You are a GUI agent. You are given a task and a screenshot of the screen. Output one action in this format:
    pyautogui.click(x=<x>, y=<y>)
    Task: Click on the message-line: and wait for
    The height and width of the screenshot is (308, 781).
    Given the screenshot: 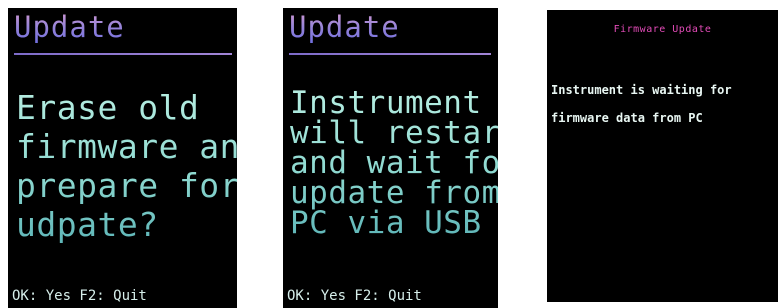 What is the action you would take?
    pyautogui.click(x=394, y=163)
    